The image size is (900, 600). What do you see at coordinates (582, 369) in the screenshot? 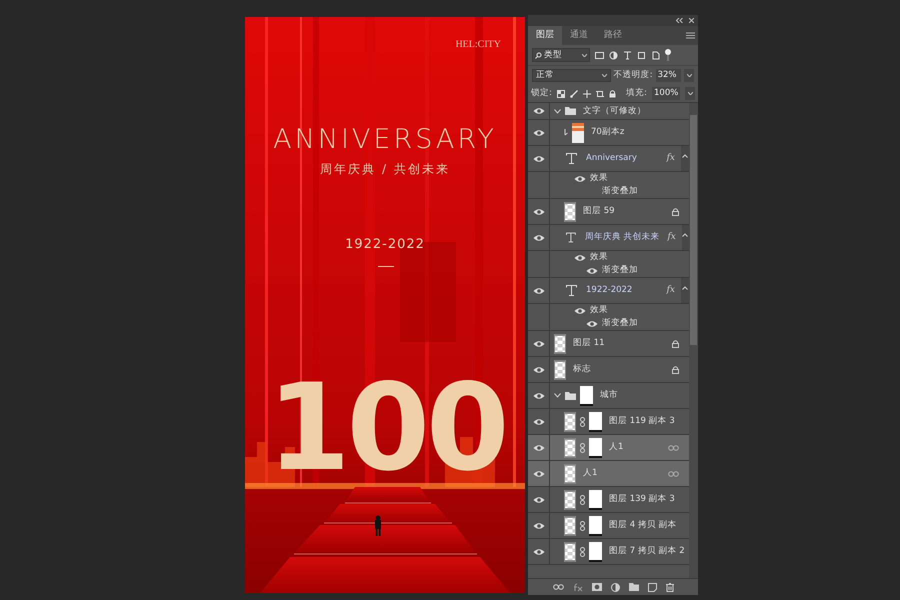
I see `layer-name: 标志` at bounding box center [582, 369].